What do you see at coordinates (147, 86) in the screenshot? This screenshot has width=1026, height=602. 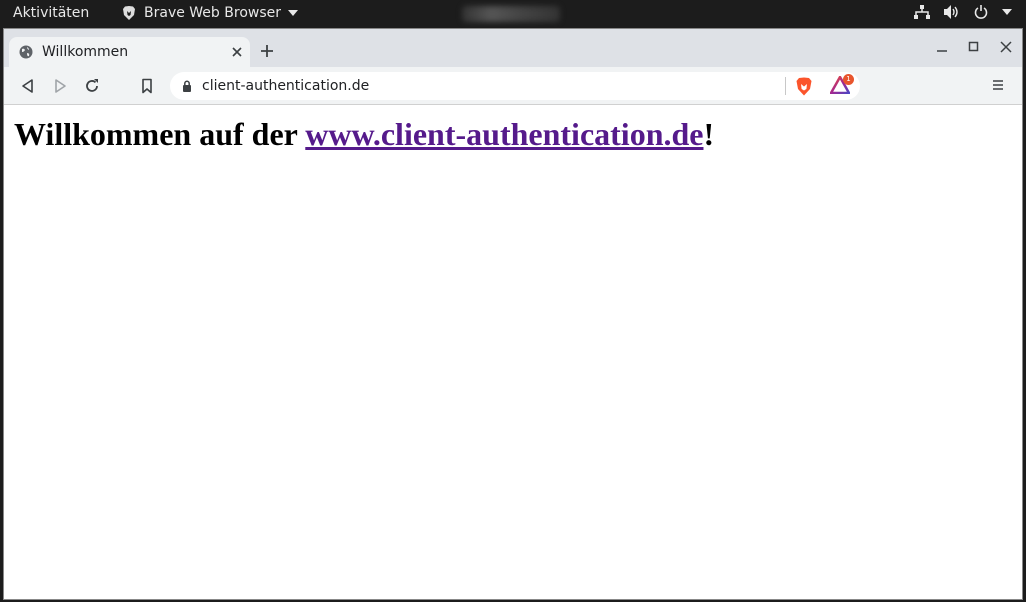 I see `bookmark-icon` at bounding box center [147, 86].